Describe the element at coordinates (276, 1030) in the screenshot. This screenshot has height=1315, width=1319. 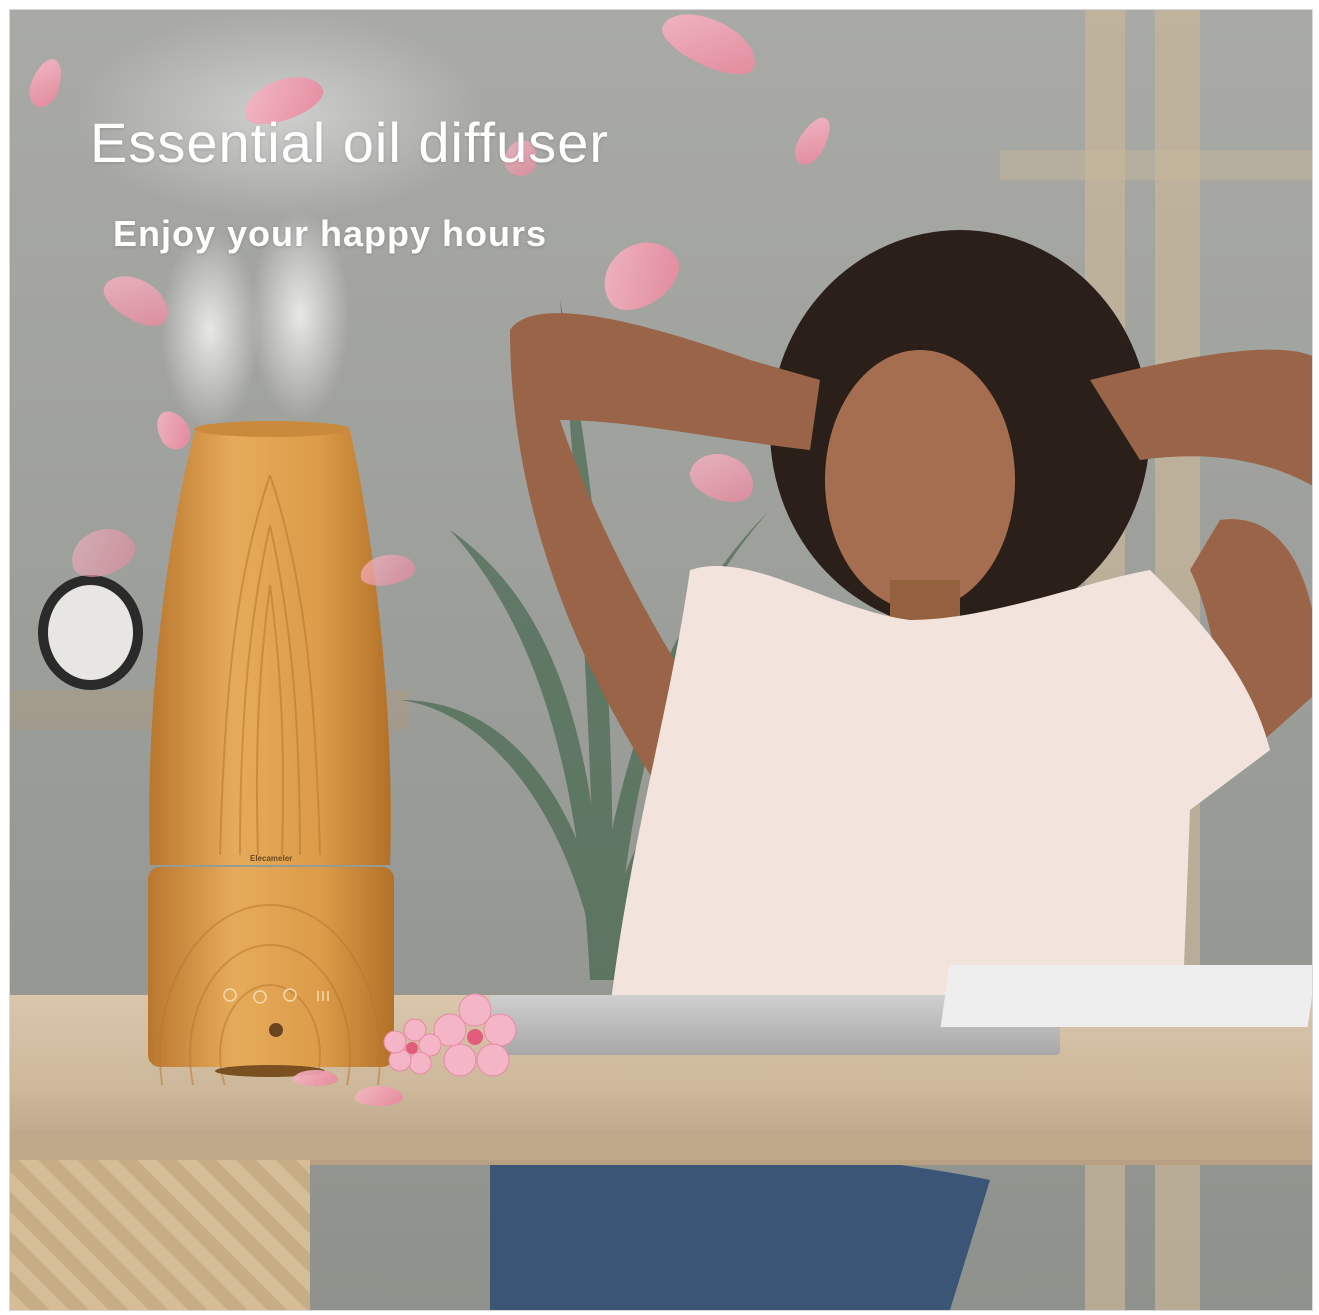
I see `sensor-dot` at that location.